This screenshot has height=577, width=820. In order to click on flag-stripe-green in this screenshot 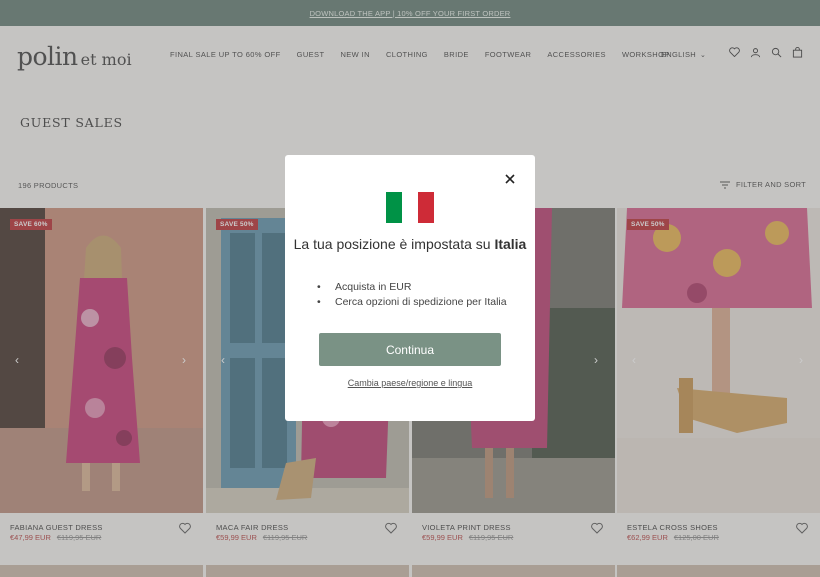, I will do `click(394, 207)`.